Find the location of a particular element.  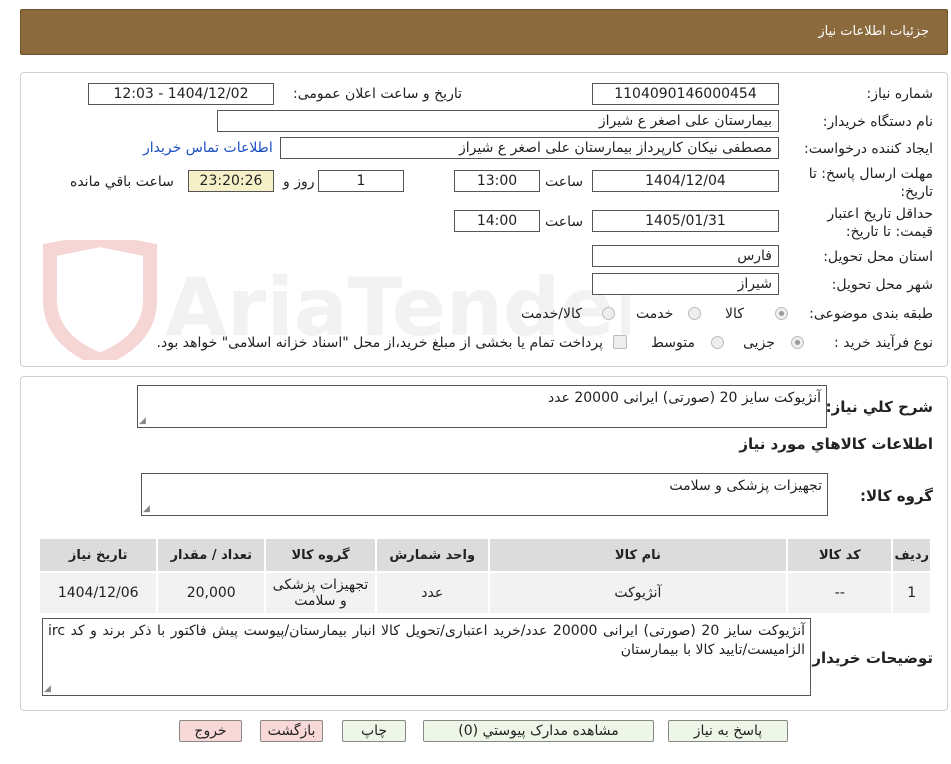

days-field: 1 is located at coordinates (361, 181).